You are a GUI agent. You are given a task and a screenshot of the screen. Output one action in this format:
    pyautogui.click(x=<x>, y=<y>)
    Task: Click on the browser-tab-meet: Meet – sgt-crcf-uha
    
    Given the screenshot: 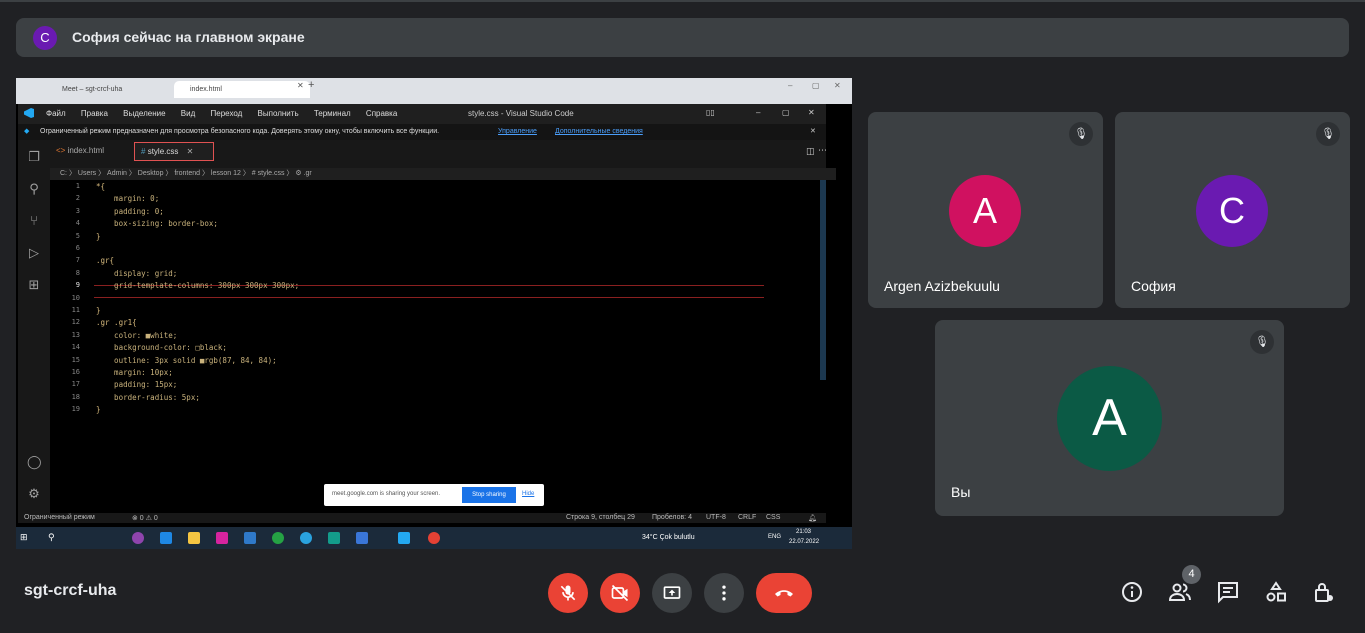 What is the action you would take?
    pyautogui.click(x=109, y=89)
    